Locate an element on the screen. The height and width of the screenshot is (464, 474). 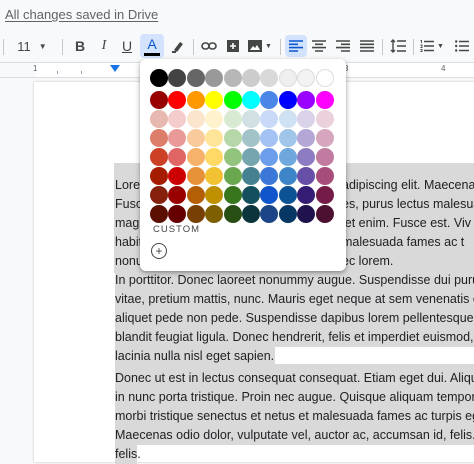
numbered-list-button: ▼ is located at coordinates (432, 46).